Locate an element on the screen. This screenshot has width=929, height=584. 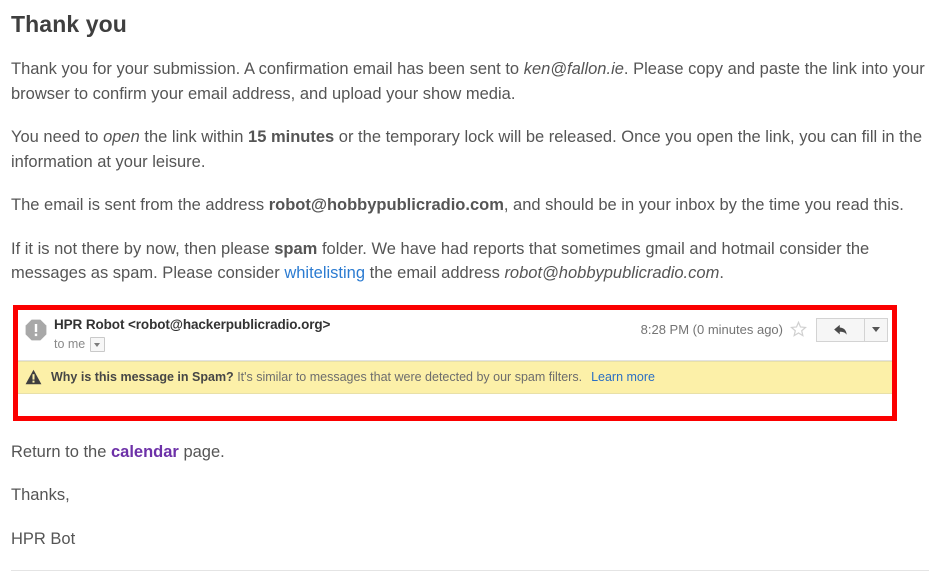
learn-more-link: Learn more is located at coordinates (623, 377).